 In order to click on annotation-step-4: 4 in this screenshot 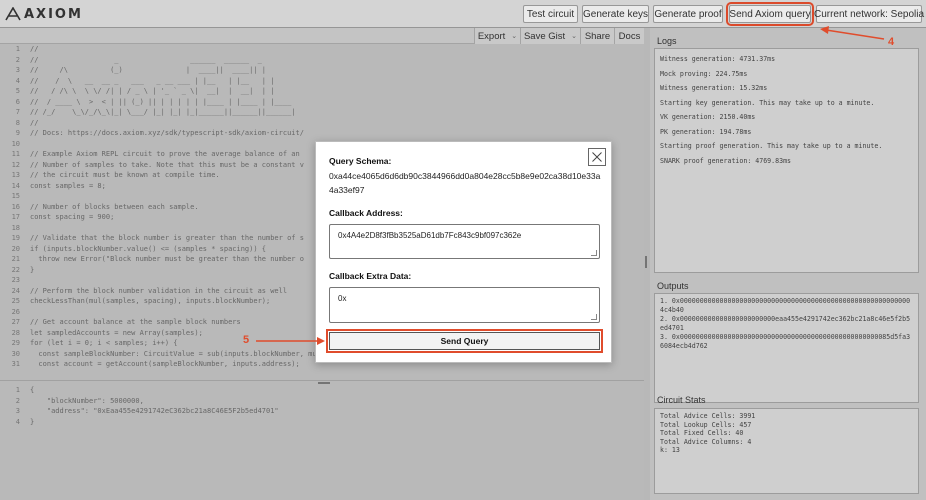, I will do `click(891, 42)`.